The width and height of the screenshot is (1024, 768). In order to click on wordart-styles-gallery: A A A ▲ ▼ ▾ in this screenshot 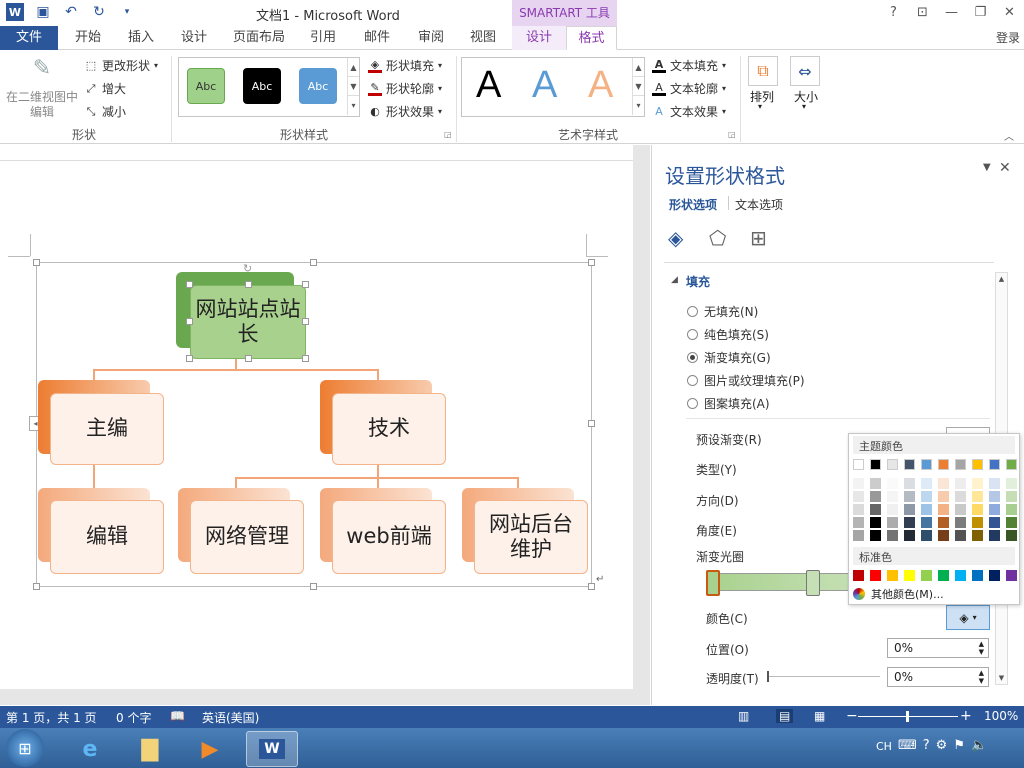, I will do `click(553, 87)`.